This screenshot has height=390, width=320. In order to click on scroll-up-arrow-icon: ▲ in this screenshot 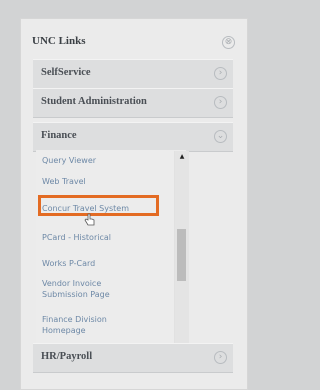, I will do `click(182, 159)`.